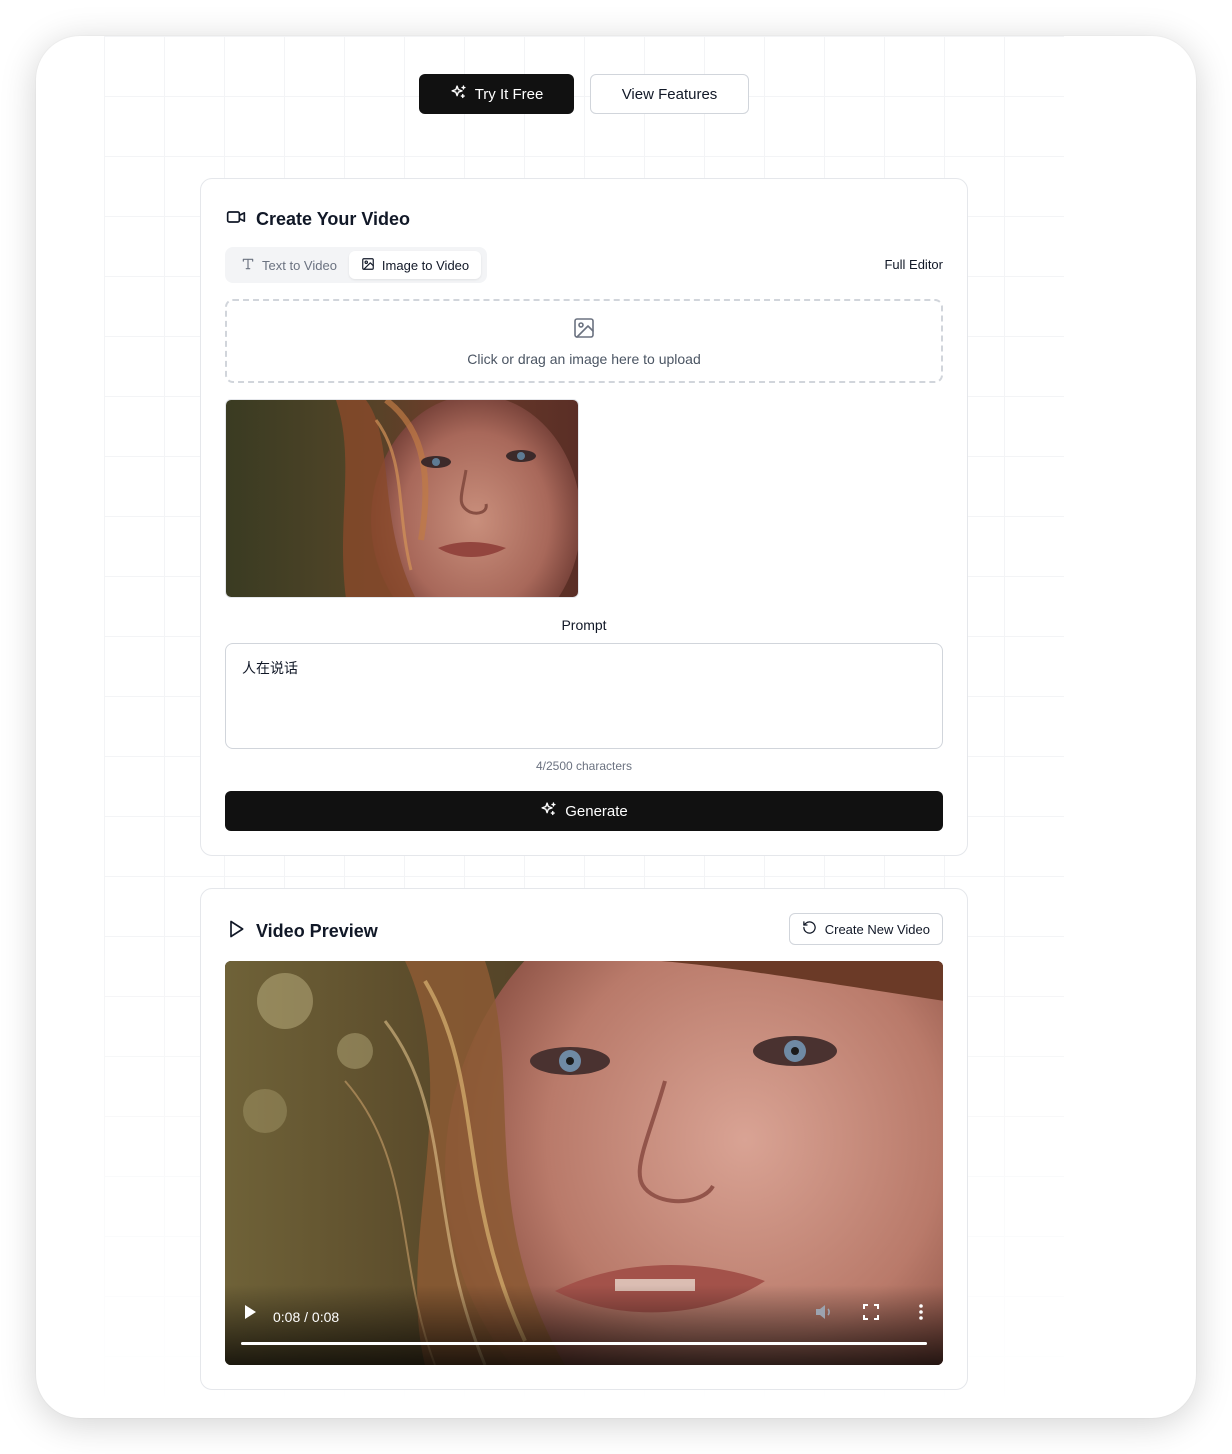  I want to click on refresh-icon, so click(809, 929).